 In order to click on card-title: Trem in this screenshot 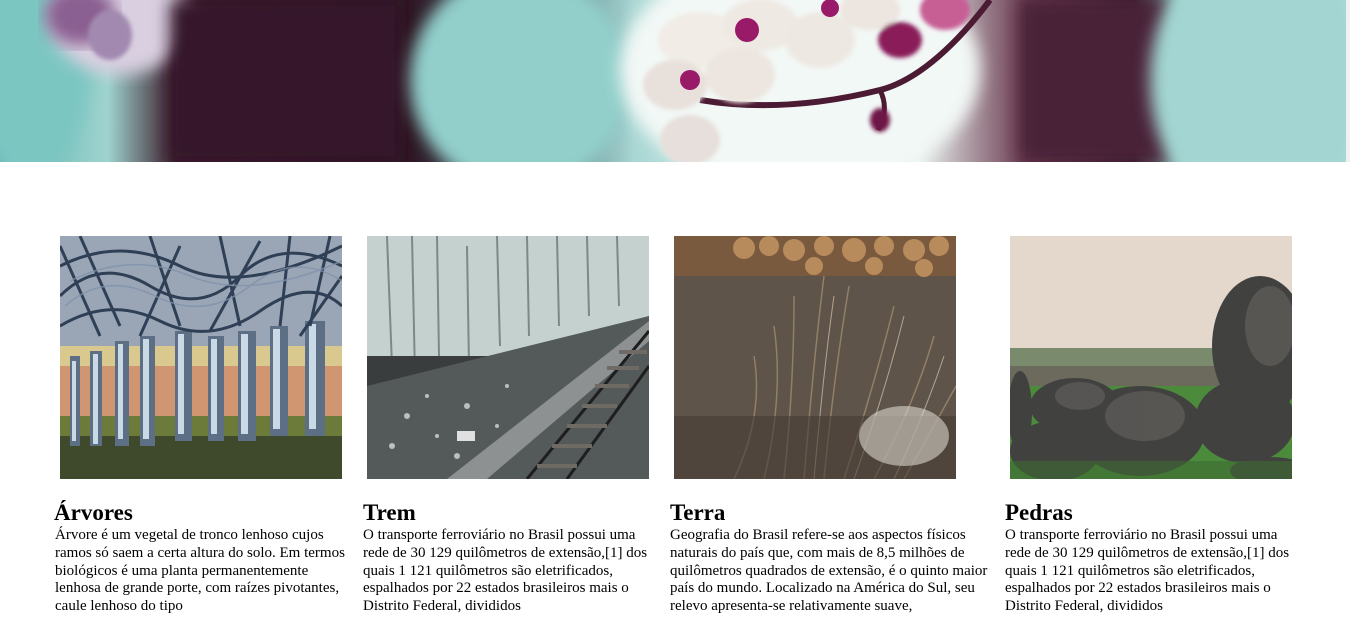, I will do `click(389, 512)`.